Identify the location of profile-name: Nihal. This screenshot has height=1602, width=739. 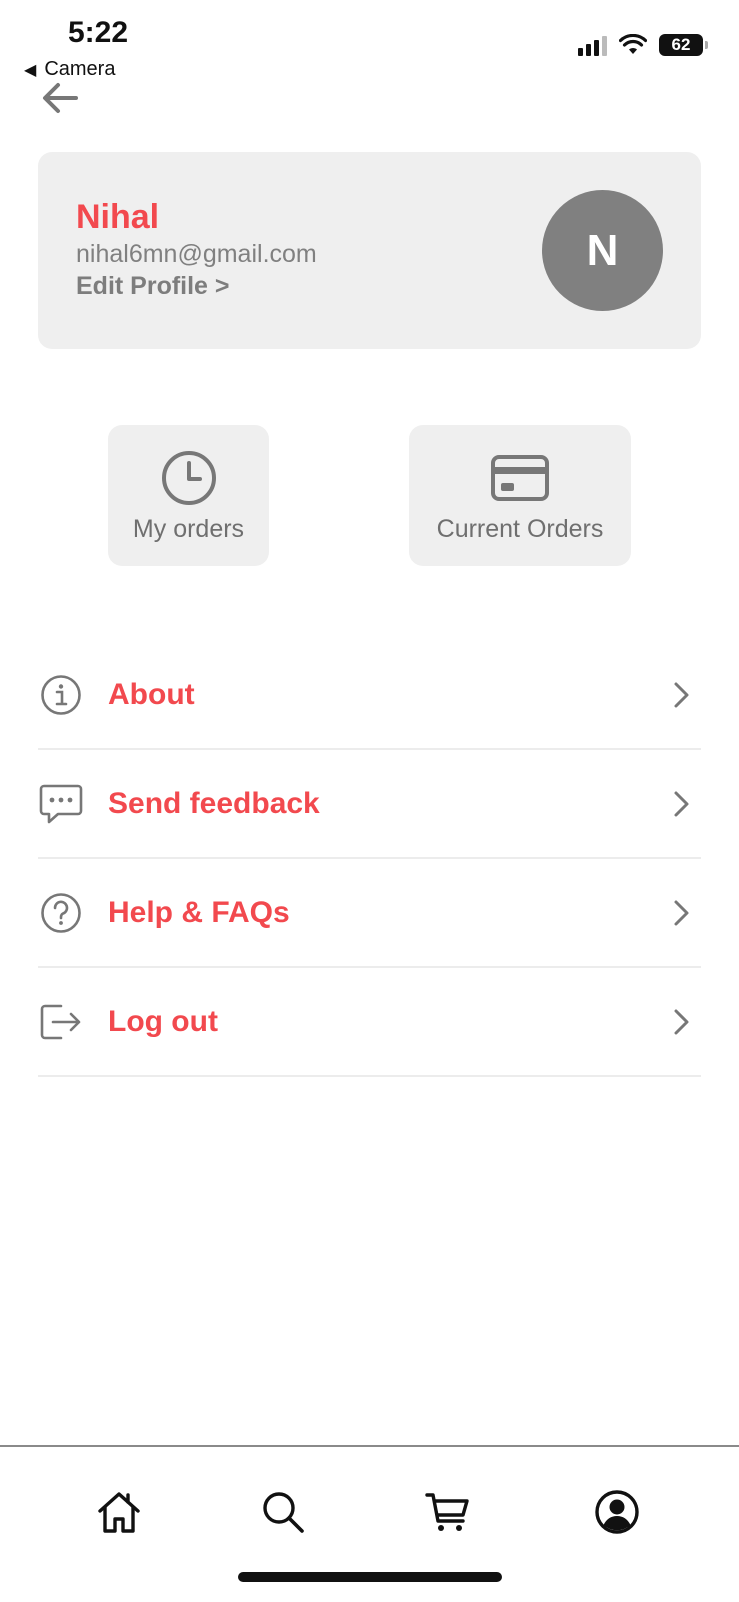
(118, 217).